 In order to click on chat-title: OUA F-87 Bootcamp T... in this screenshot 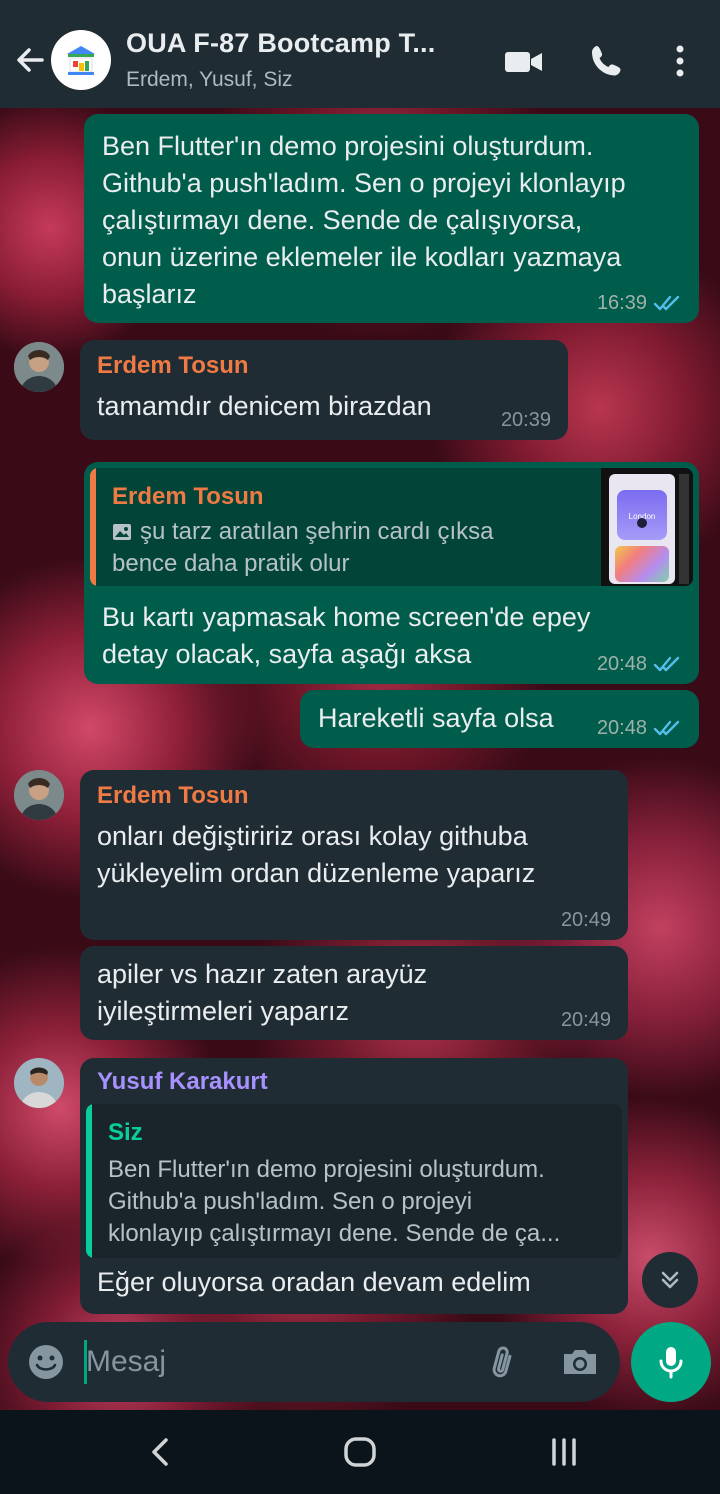, I will do `click(280, 43)`.